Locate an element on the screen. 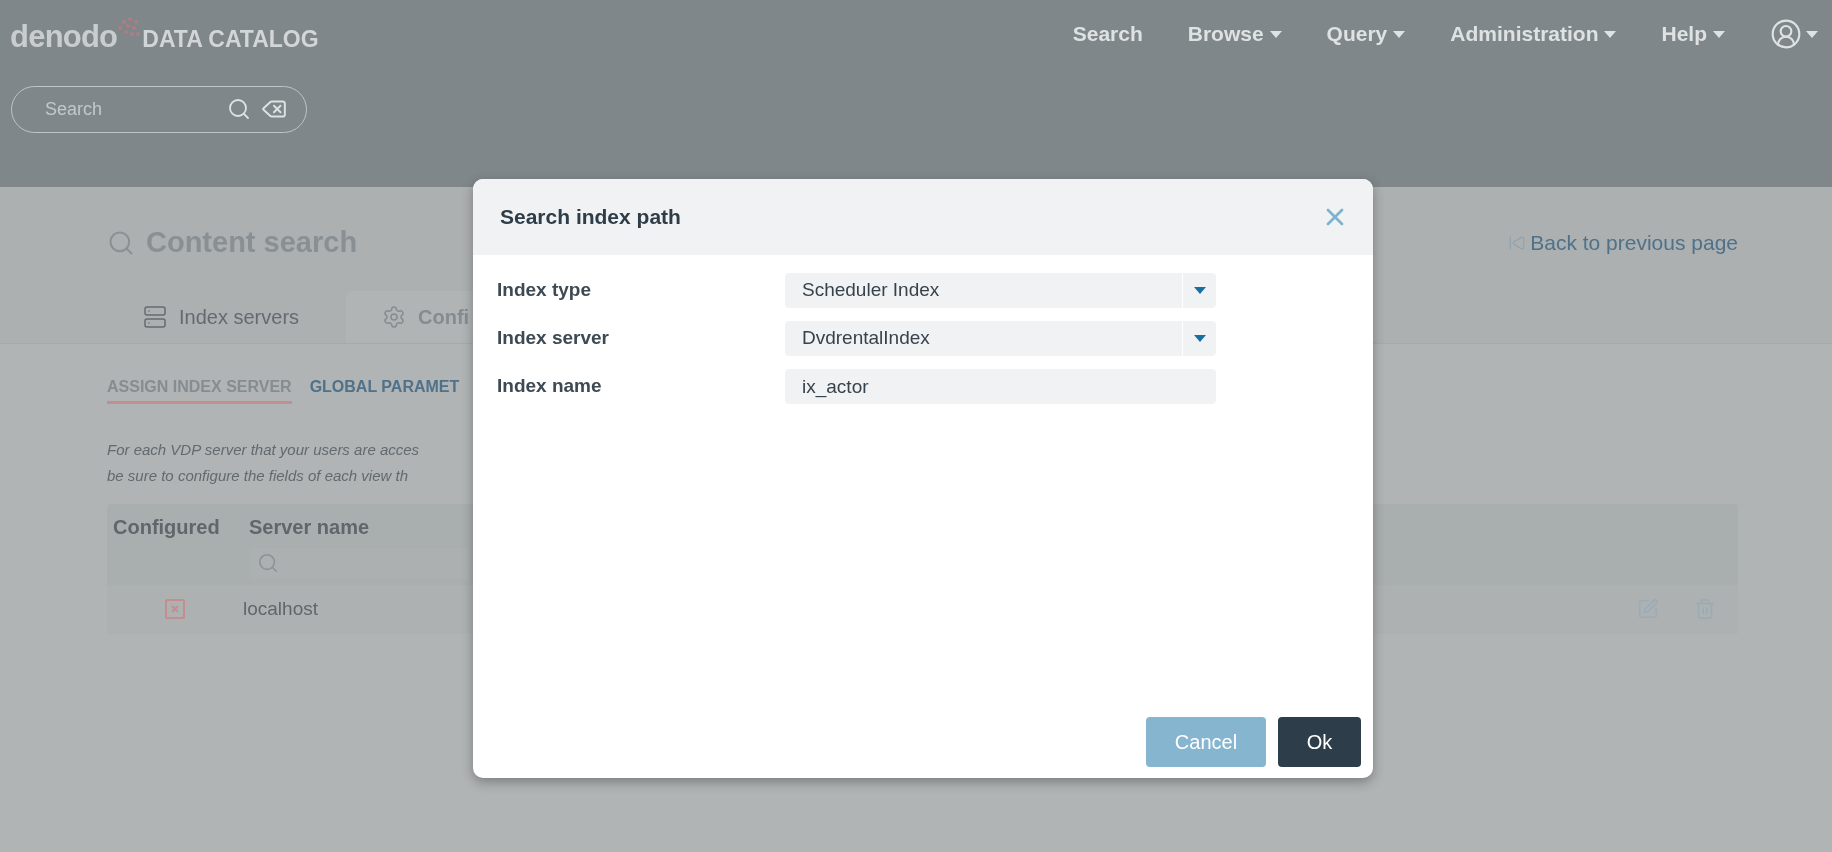  search-field: Search is located at coordinates (159, 109).